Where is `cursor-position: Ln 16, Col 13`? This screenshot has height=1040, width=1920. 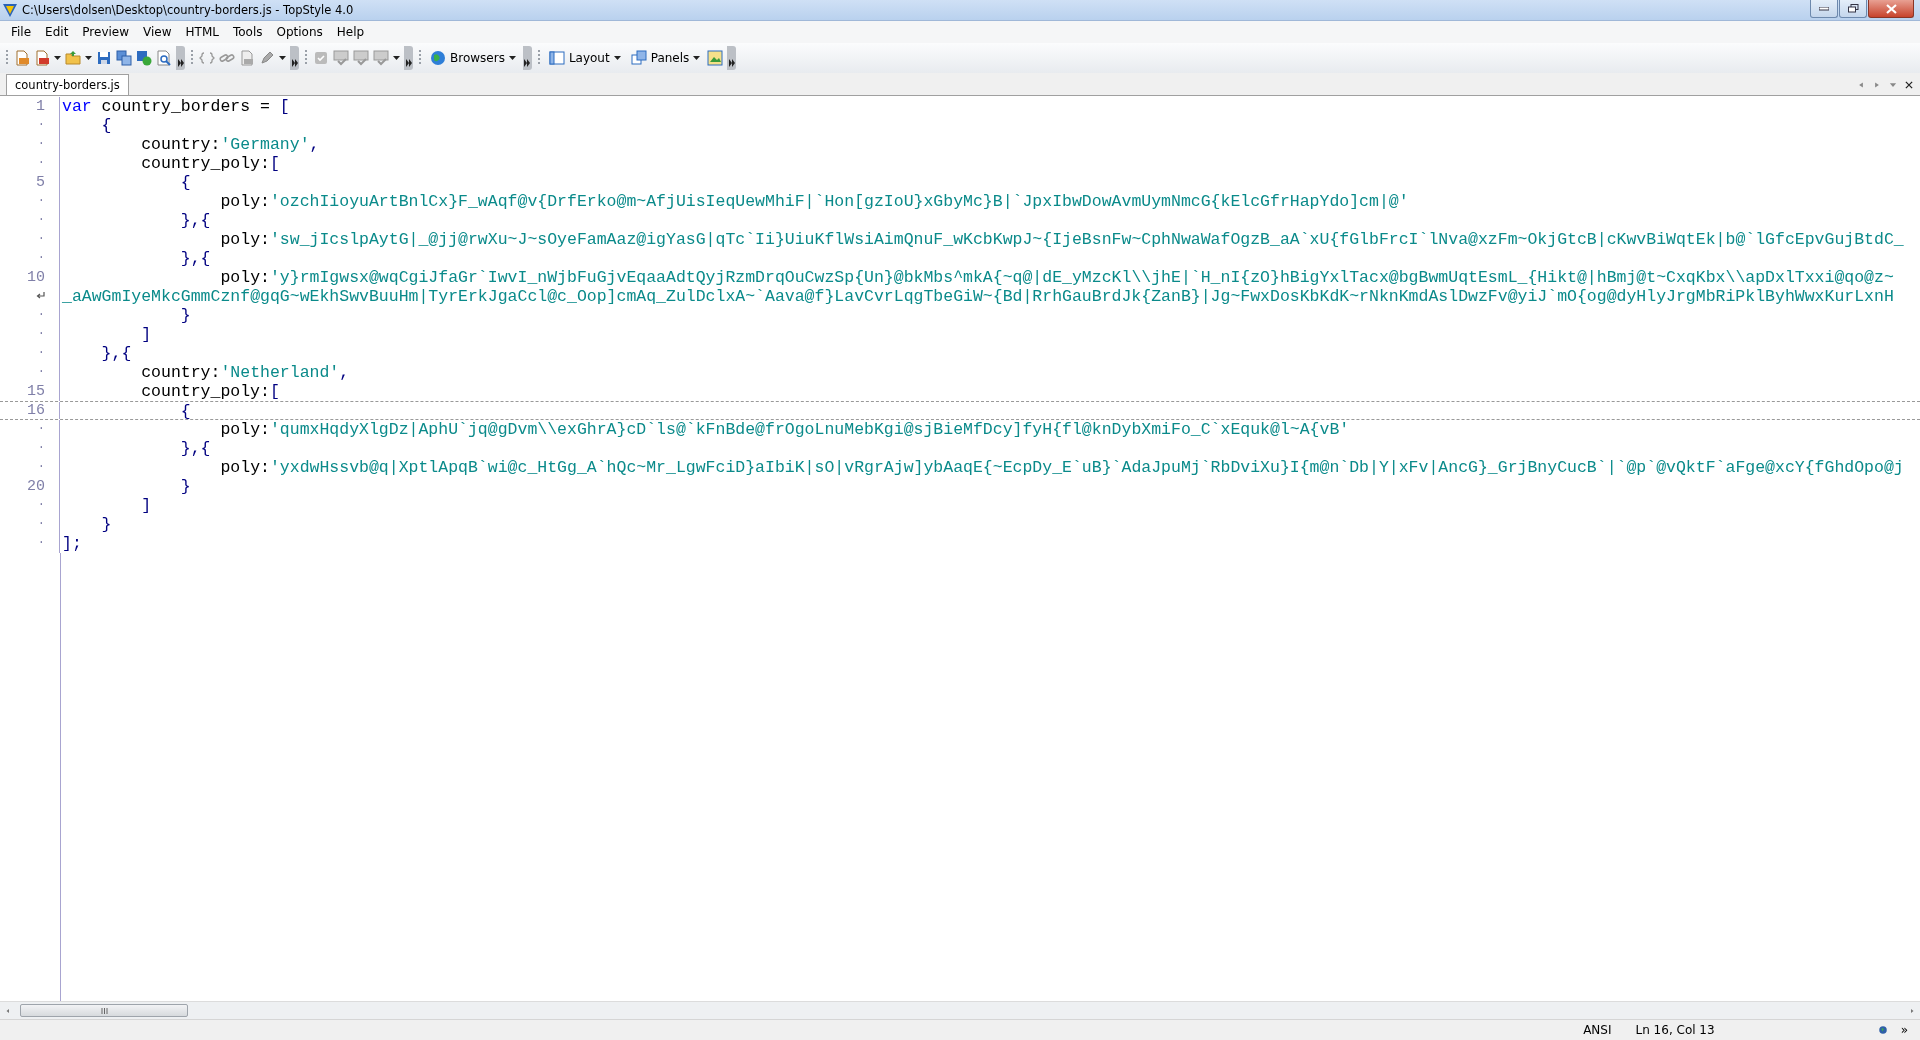 cursor-position: Ln 16, Col 13 is located at coordinates (1675, 1030).